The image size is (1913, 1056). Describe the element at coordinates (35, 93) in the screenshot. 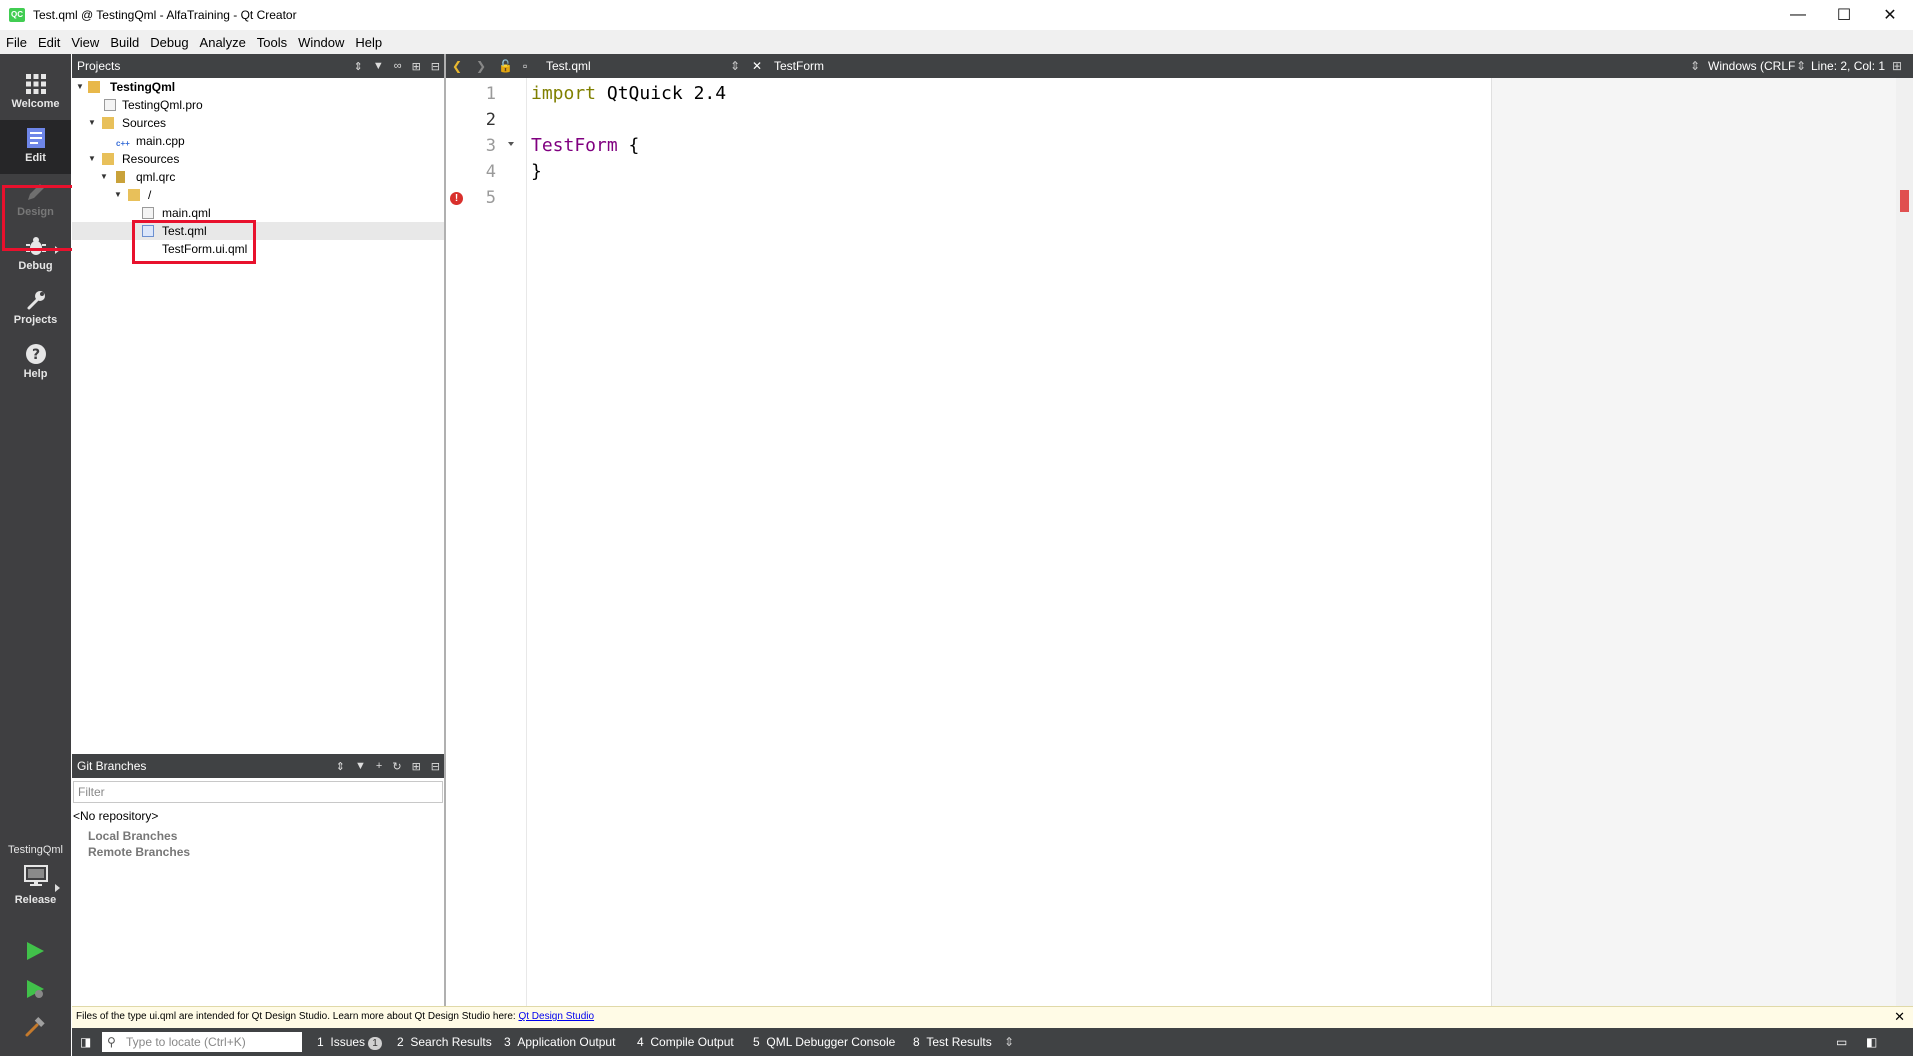

I see `mode-welcome: Welcome` at that location.